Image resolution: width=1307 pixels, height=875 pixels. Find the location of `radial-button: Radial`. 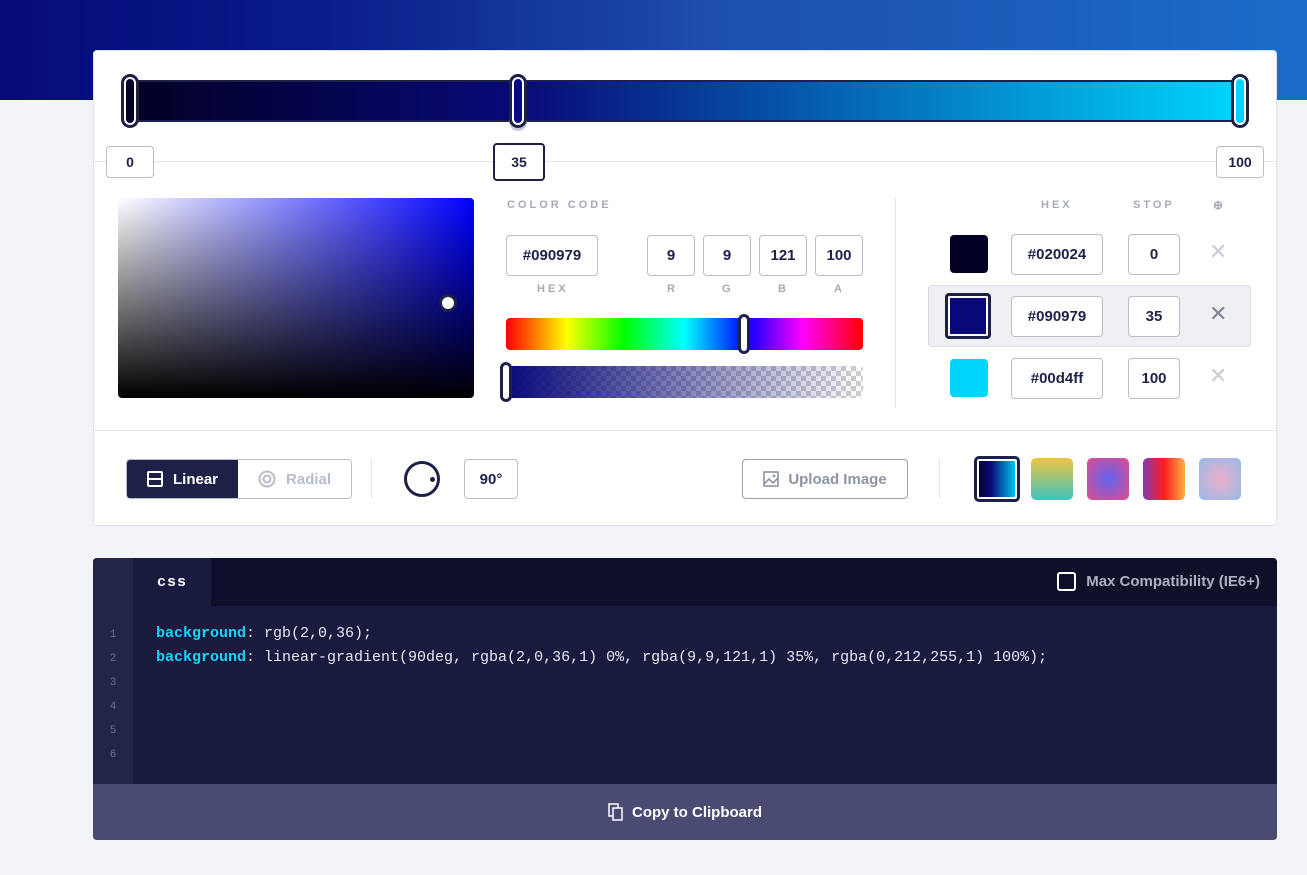

radial-button: Radial is located at coordinates (295, 479).